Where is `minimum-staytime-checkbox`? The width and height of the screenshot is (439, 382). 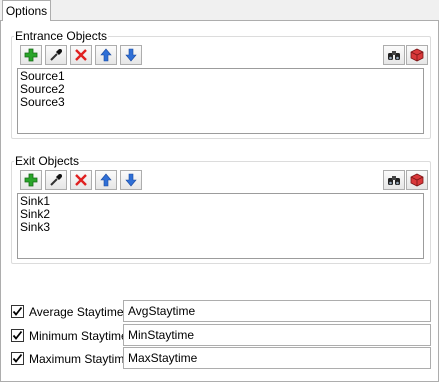 minimum-staytime-checkbox is located at coordinates (17, 335).